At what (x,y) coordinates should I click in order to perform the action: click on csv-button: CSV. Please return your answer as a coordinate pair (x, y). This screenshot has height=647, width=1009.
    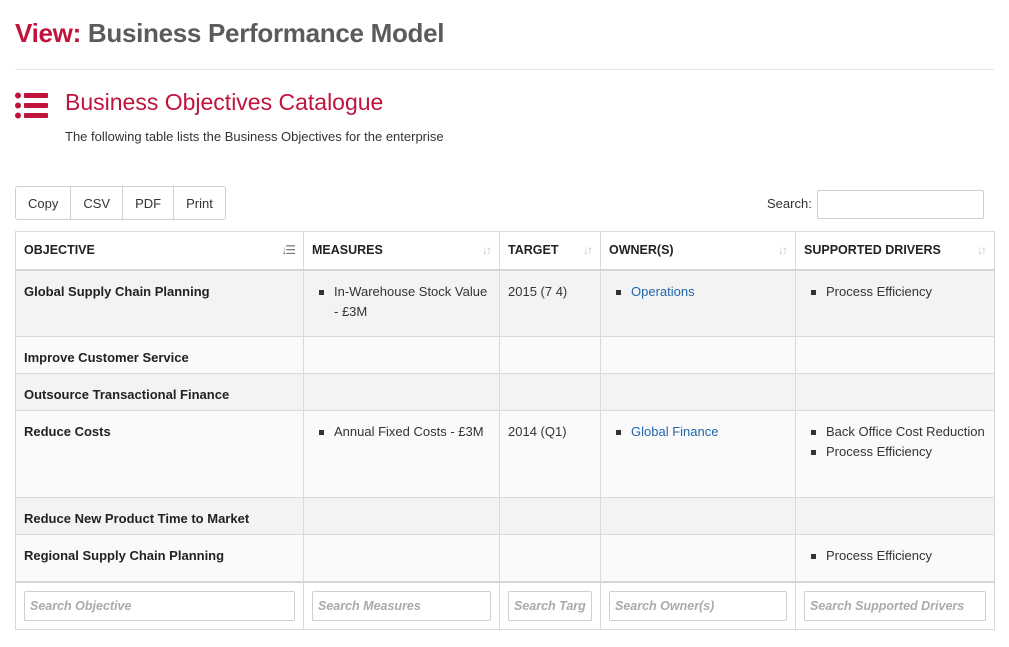
    Looking at the image, I should click on (96, 203).